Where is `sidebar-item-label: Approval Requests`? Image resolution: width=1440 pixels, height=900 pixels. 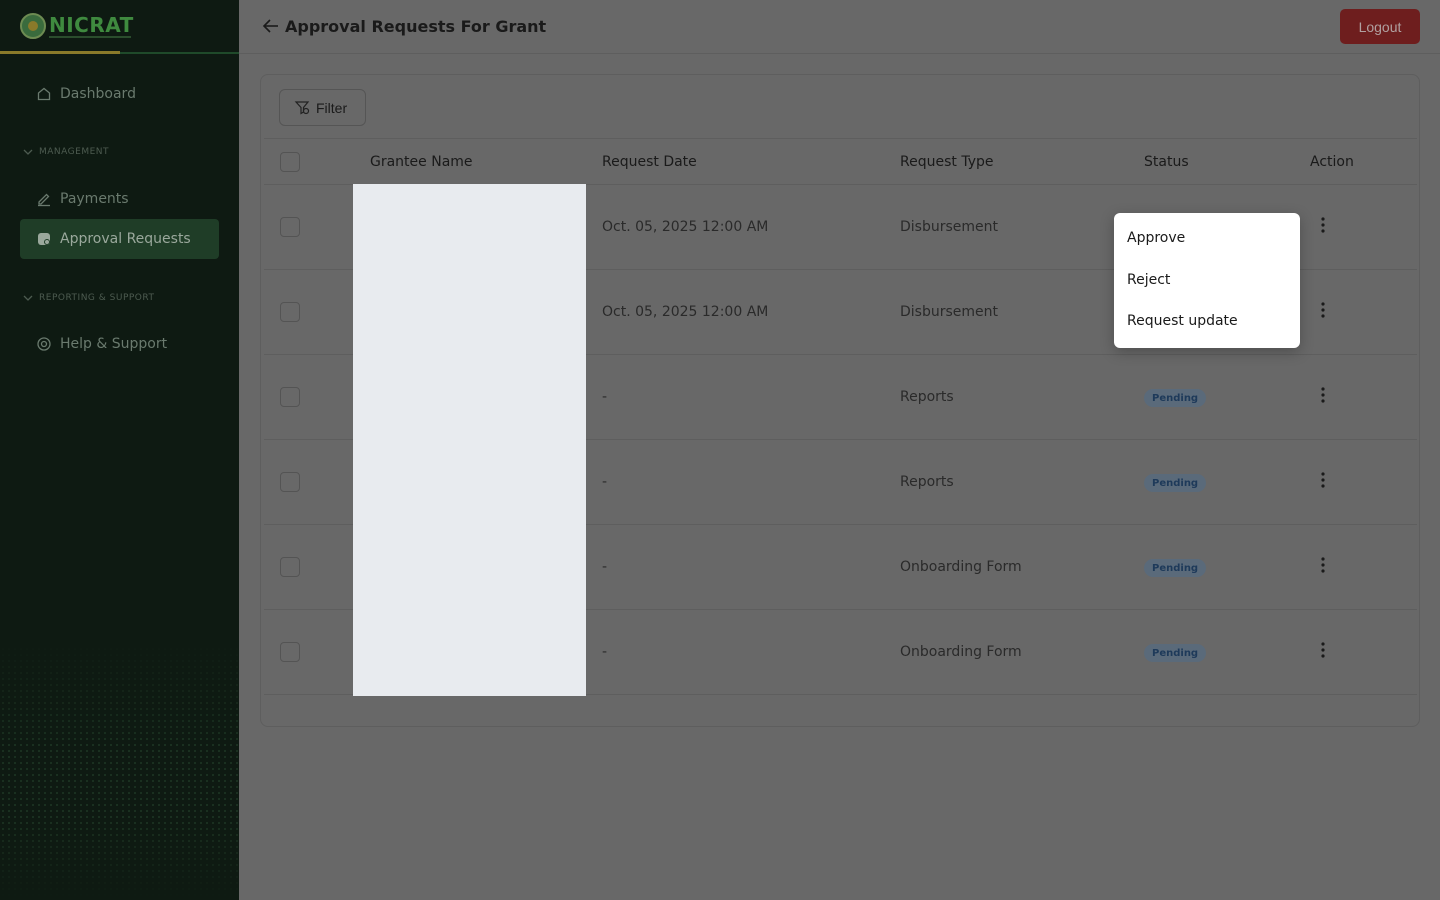
sidebar-item-label: Approval Requests is located at coordinates (125, 239).